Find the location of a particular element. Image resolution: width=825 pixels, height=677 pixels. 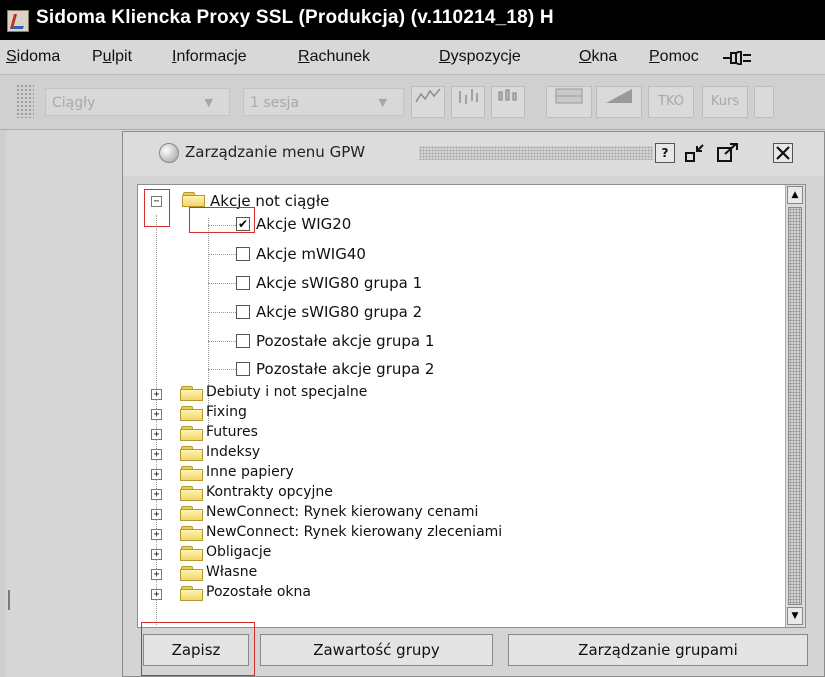

tree-item-akcje-swig80-2: Akcje sWIG80 grupa 2 is located at coordinates (339, 312).